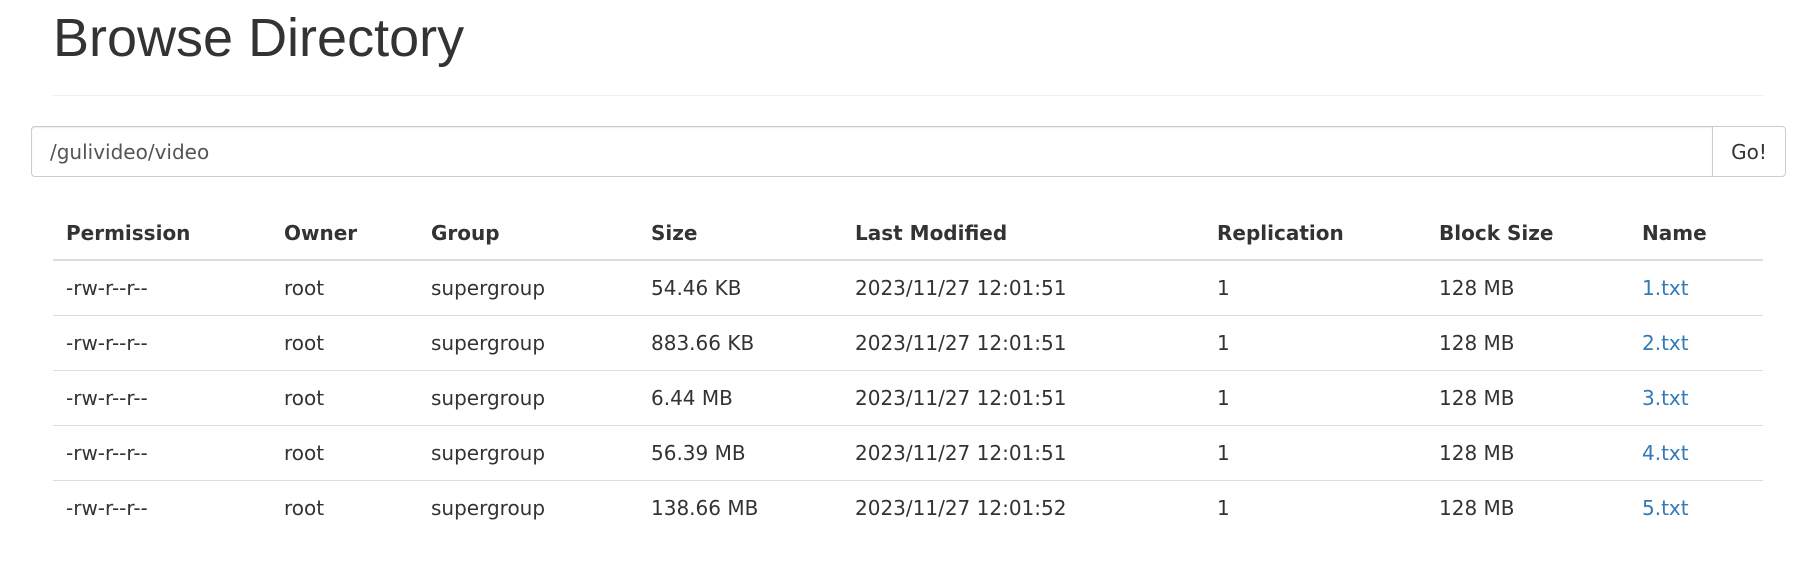 The image size is (1805, 582). Describe the element at coordinates (696, 288) in the screenshot. I see `cell-size: 54.46 KB` at that location.